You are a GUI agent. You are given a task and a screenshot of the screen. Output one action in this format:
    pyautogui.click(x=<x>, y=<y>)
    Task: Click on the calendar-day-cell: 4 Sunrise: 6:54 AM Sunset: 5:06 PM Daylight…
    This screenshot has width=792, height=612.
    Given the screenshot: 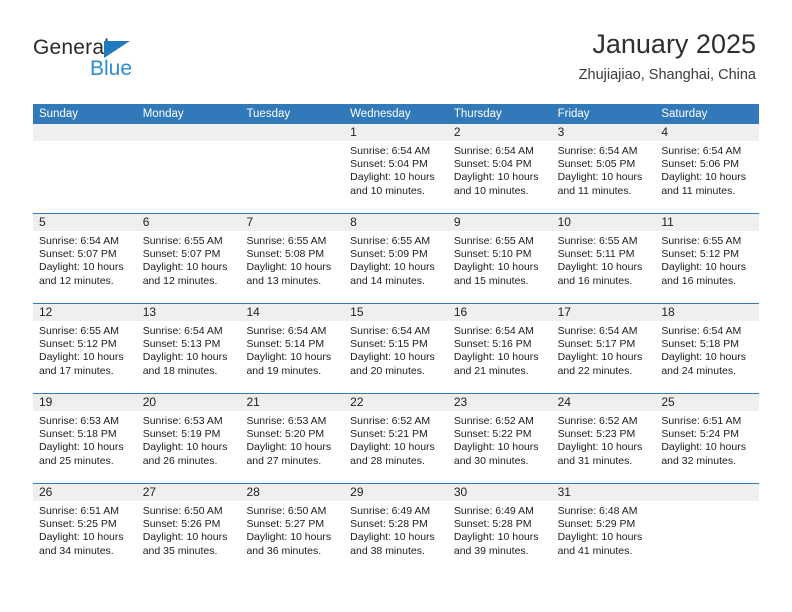 What is the action you would take?
    pyautogui.click(x=707, y=168)
    